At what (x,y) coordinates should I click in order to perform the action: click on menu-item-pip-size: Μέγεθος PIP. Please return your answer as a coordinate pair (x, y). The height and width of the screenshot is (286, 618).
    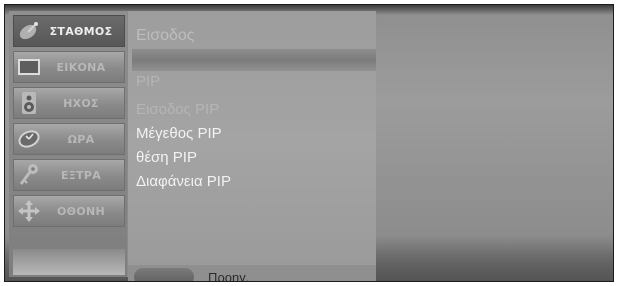
    Looking at the image, I should click on (179, 133).